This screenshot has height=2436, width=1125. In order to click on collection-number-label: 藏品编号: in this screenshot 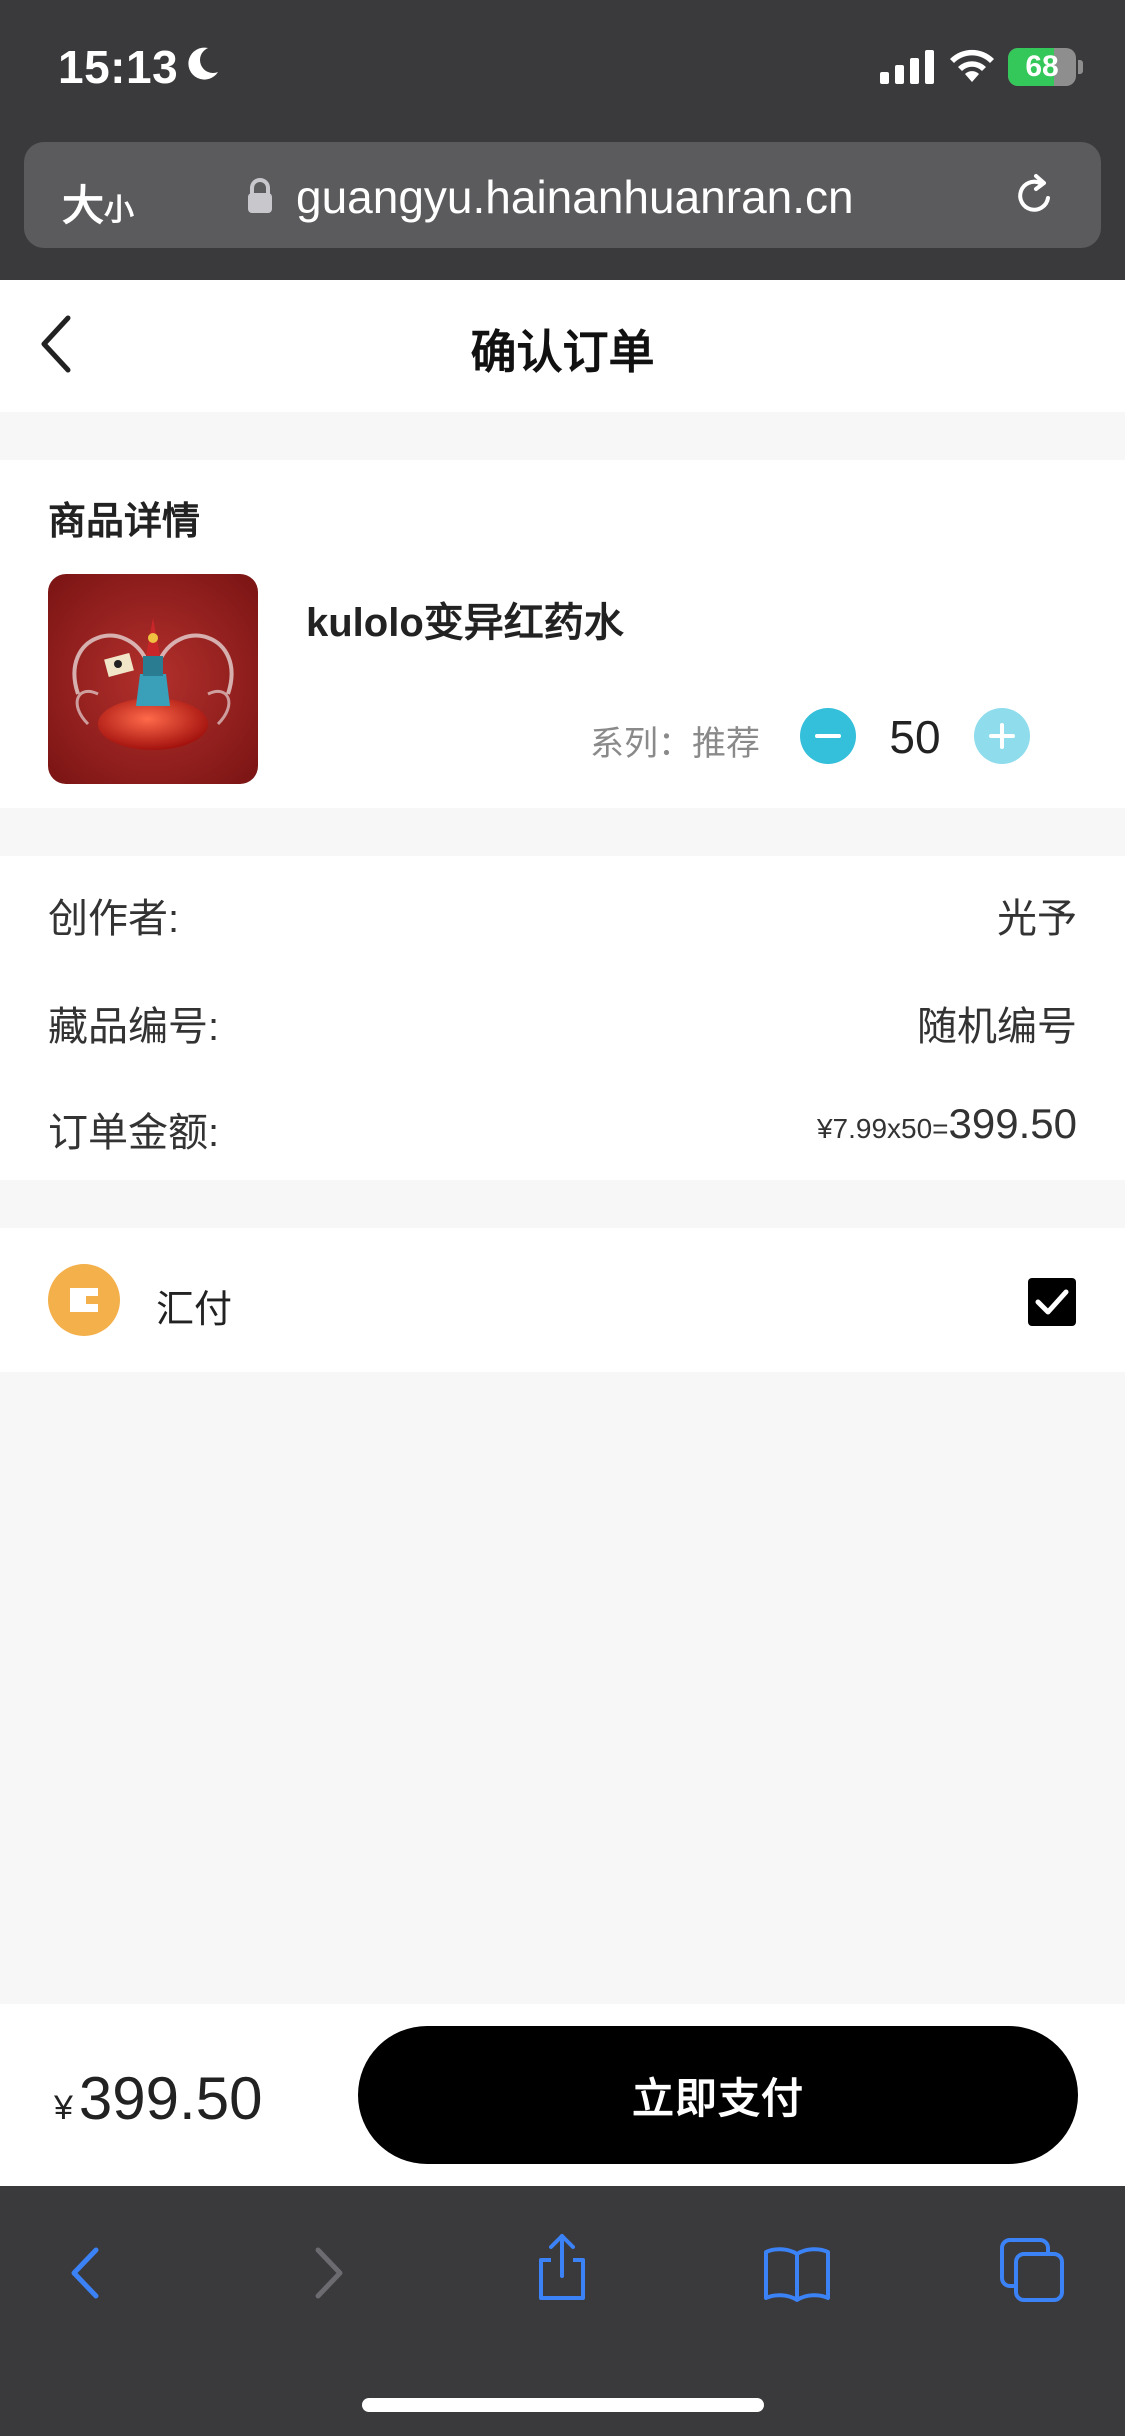, I will do `click(134, 1027)`.